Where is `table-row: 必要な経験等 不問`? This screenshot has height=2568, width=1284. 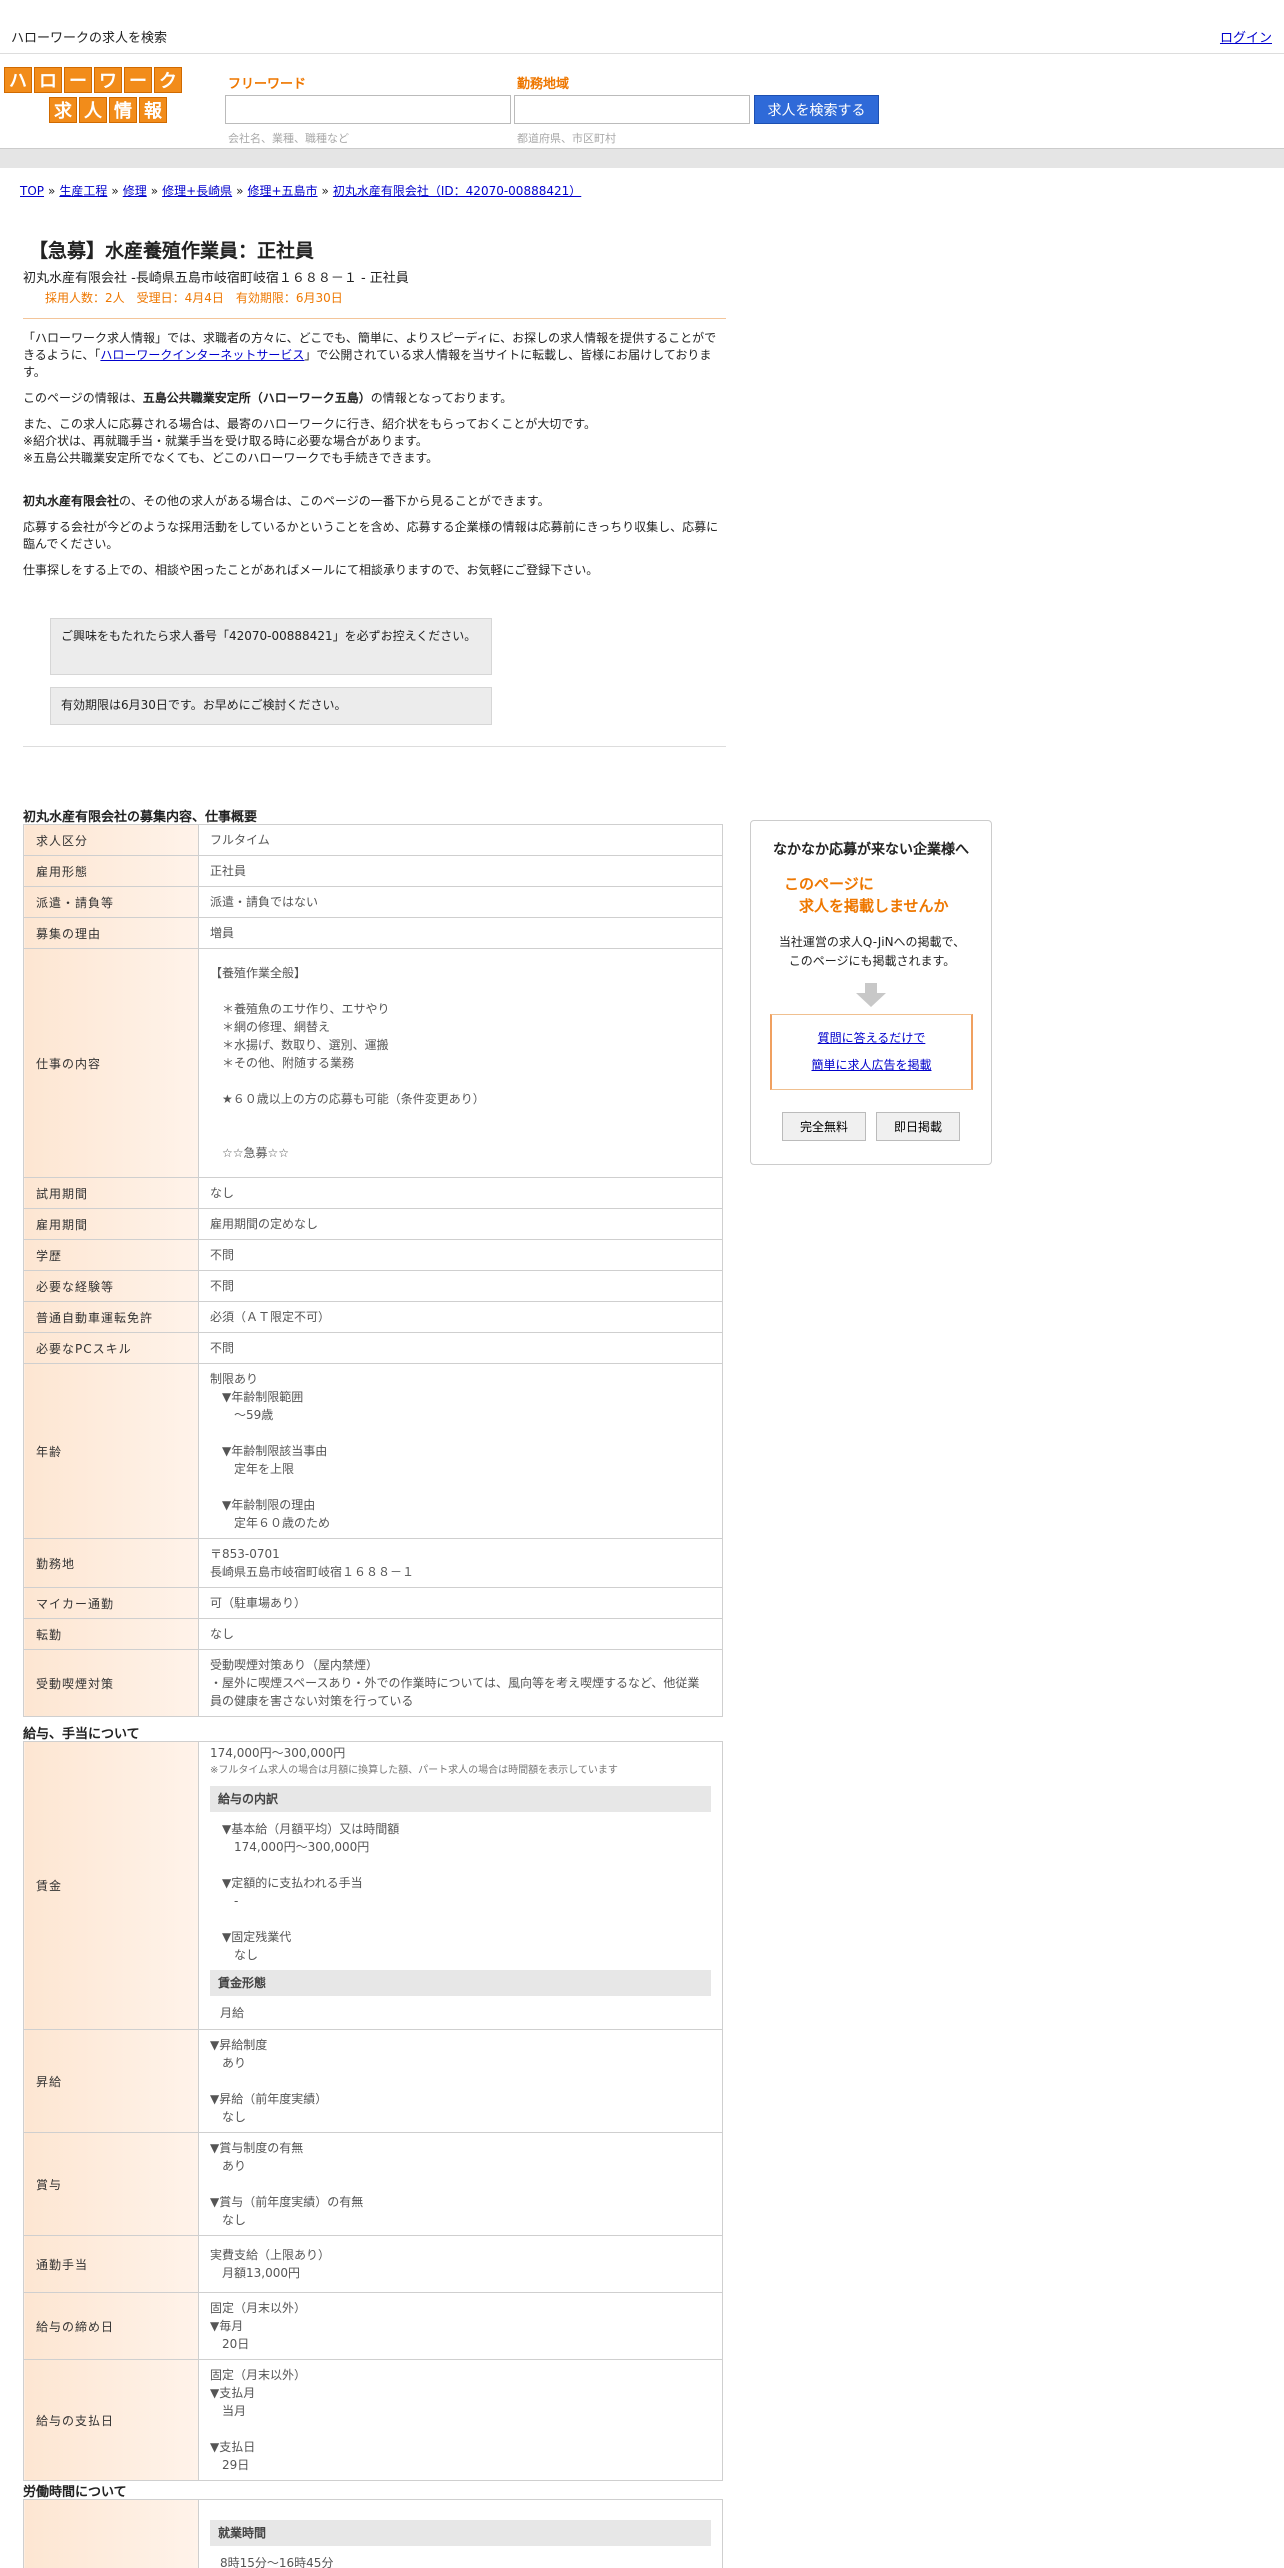 table-row: 必要な経験等 不問 is located at coordinates (373, 1286).